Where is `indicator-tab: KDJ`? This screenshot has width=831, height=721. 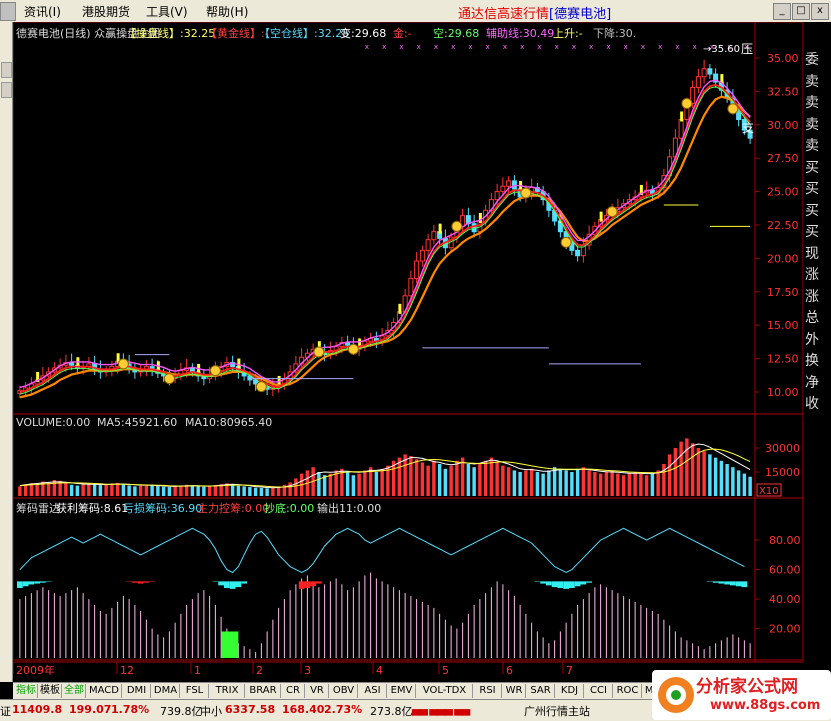 indicator-tab: KDJ is located at coordinates (570, 691).